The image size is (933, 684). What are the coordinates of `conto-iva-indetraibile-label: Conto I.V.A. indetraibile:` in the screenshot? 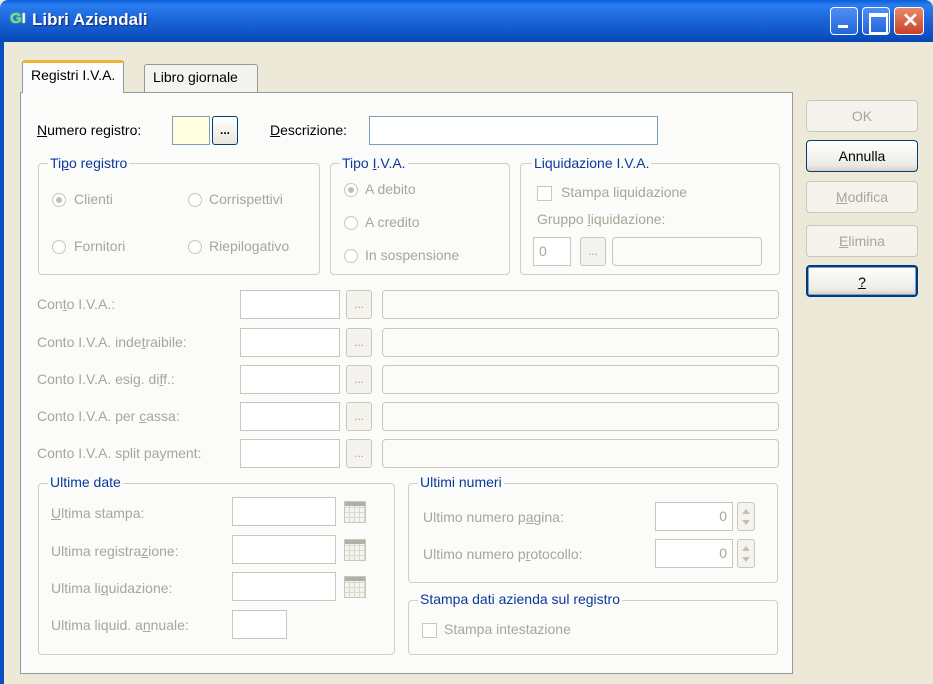 It's located at (112, 342).